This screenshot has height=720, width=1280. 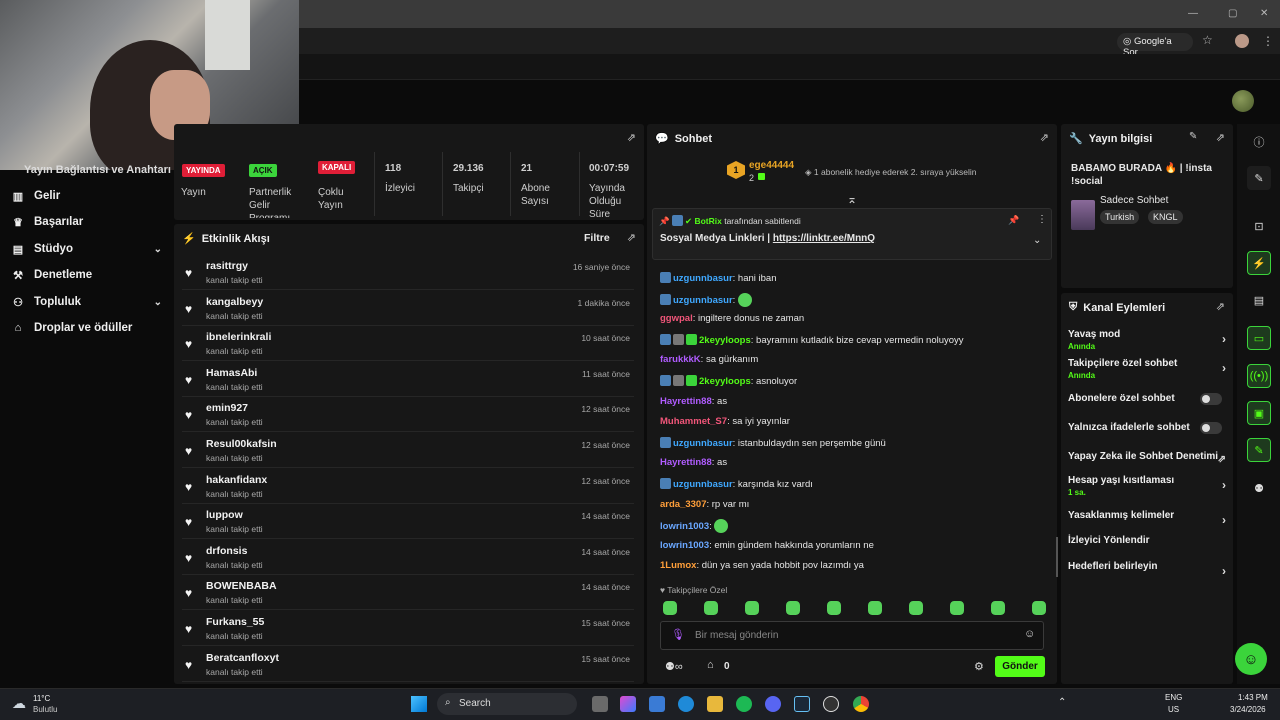 What do you see at coordinates (1029, 634) in the screenshot?
I see `emoji-icon: ☺` at bounding box center [1029, 634].